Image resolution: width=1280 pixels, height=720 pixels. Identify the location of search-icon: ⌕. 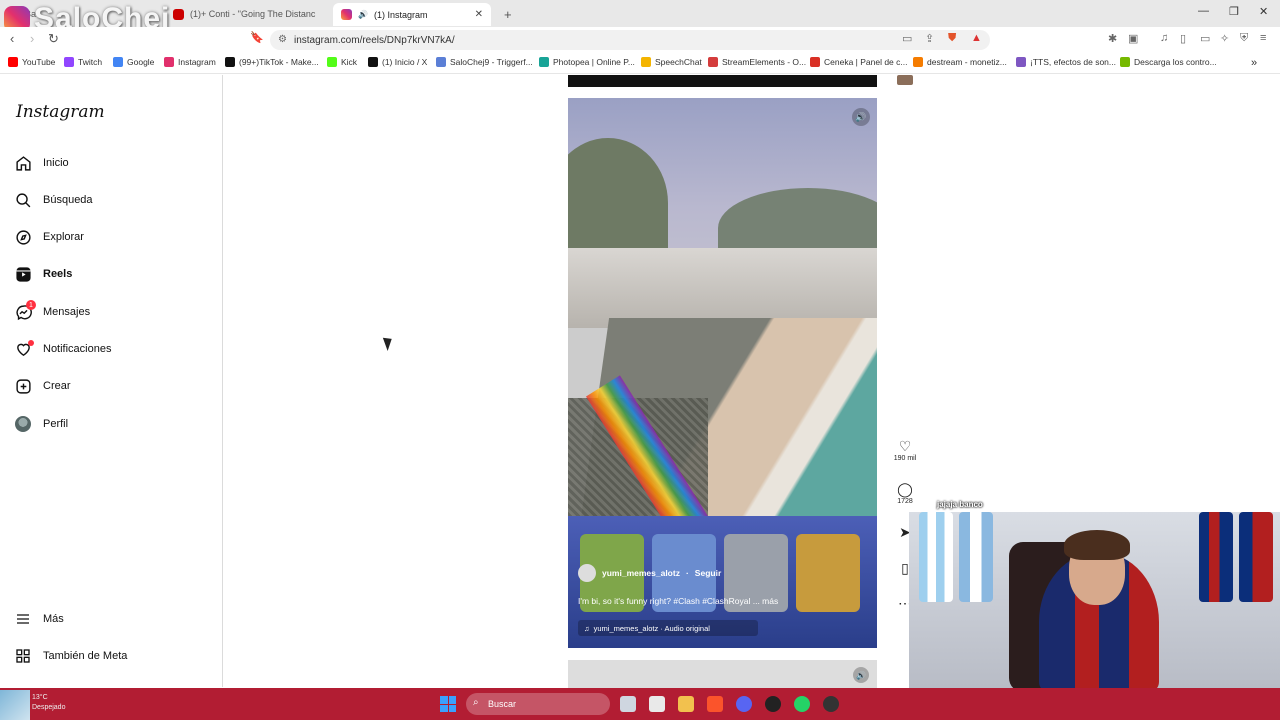
(476, 702).